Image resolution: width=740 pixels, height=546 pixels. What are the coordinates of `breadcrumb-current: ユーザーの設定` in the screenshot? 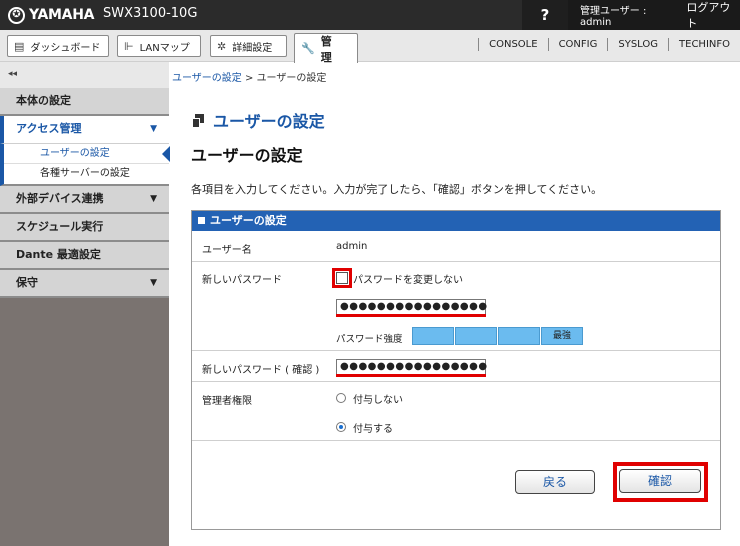 It's located at (291, 78).